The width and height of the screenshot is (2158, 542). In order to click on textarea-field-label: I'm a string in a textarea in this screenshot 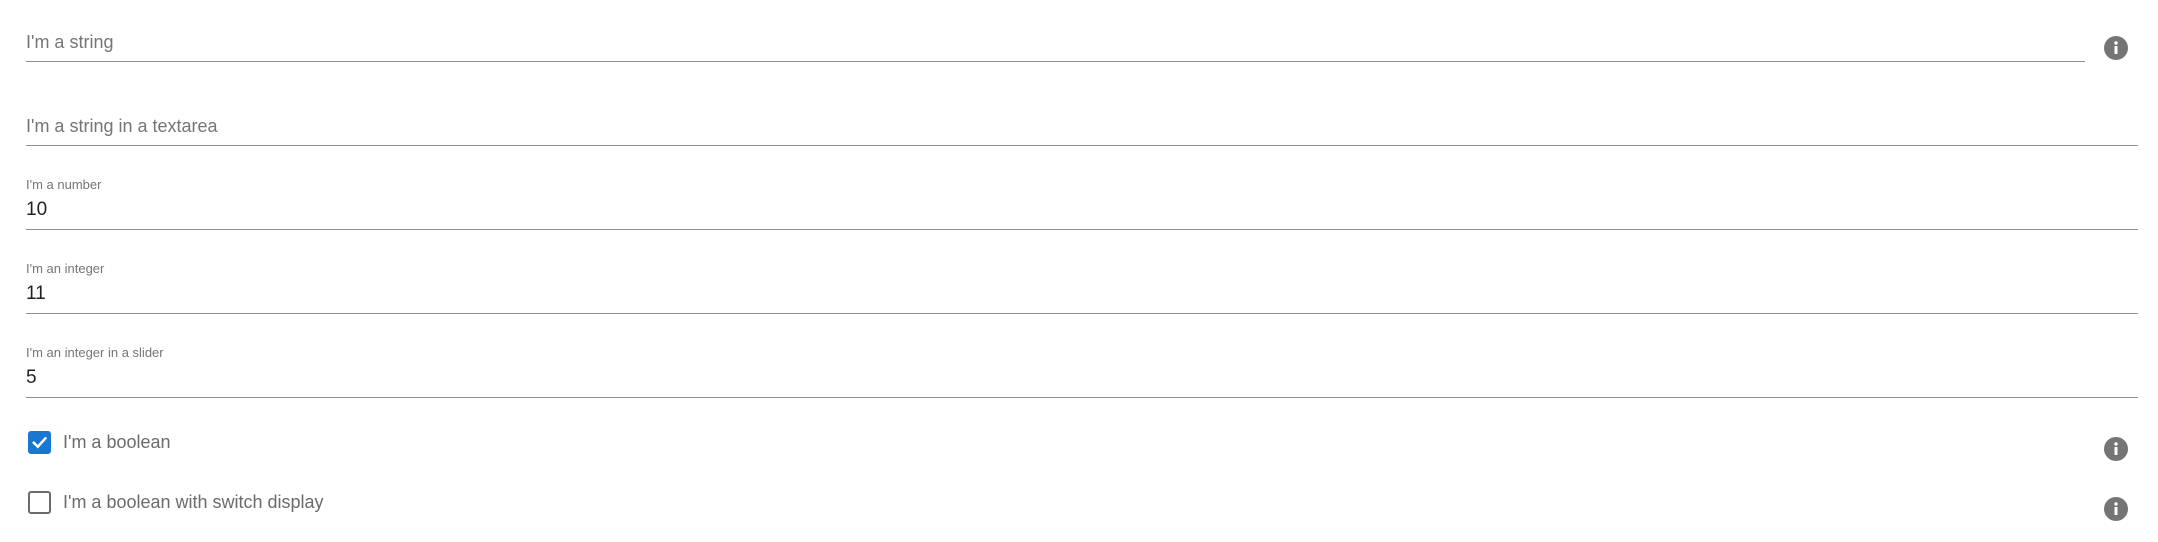, I will do `click(122, 126)`.